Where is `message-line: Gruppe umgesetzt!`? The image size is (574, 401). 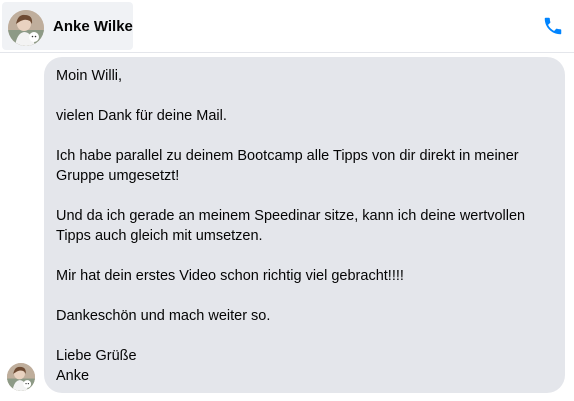 message-line: Gruppe umgesetzt! is located at coordinates (118, 176).